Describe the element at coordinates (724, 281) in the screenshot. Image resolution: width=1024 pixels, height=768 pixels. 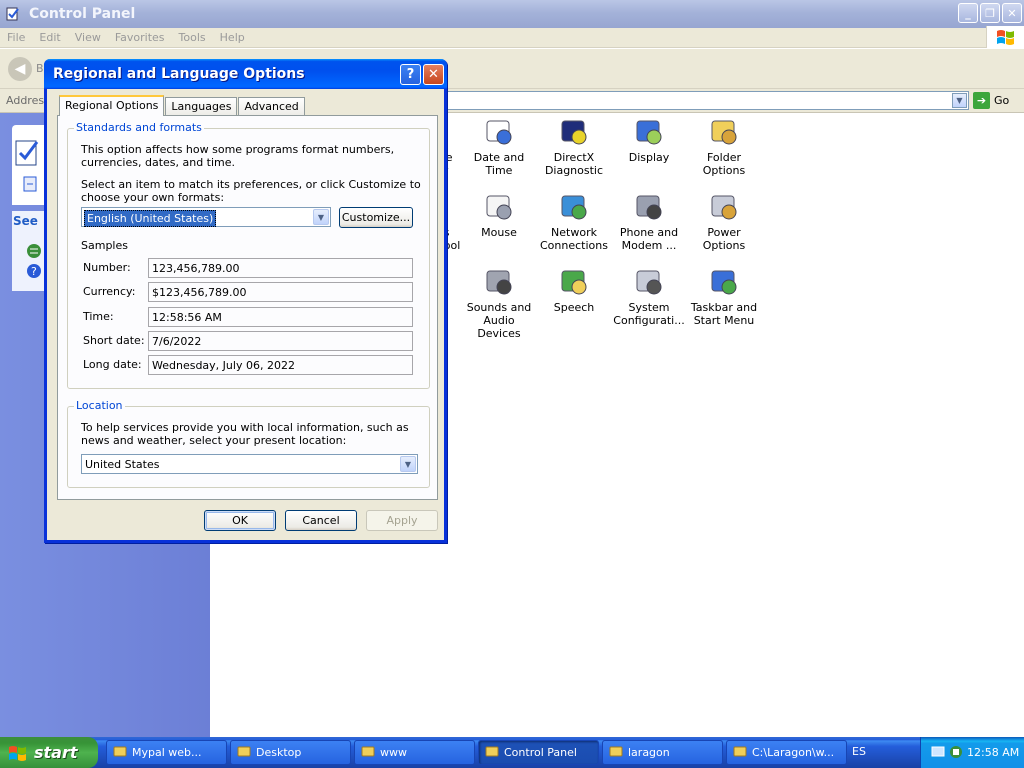
I see `taskbar-icon` at that location.